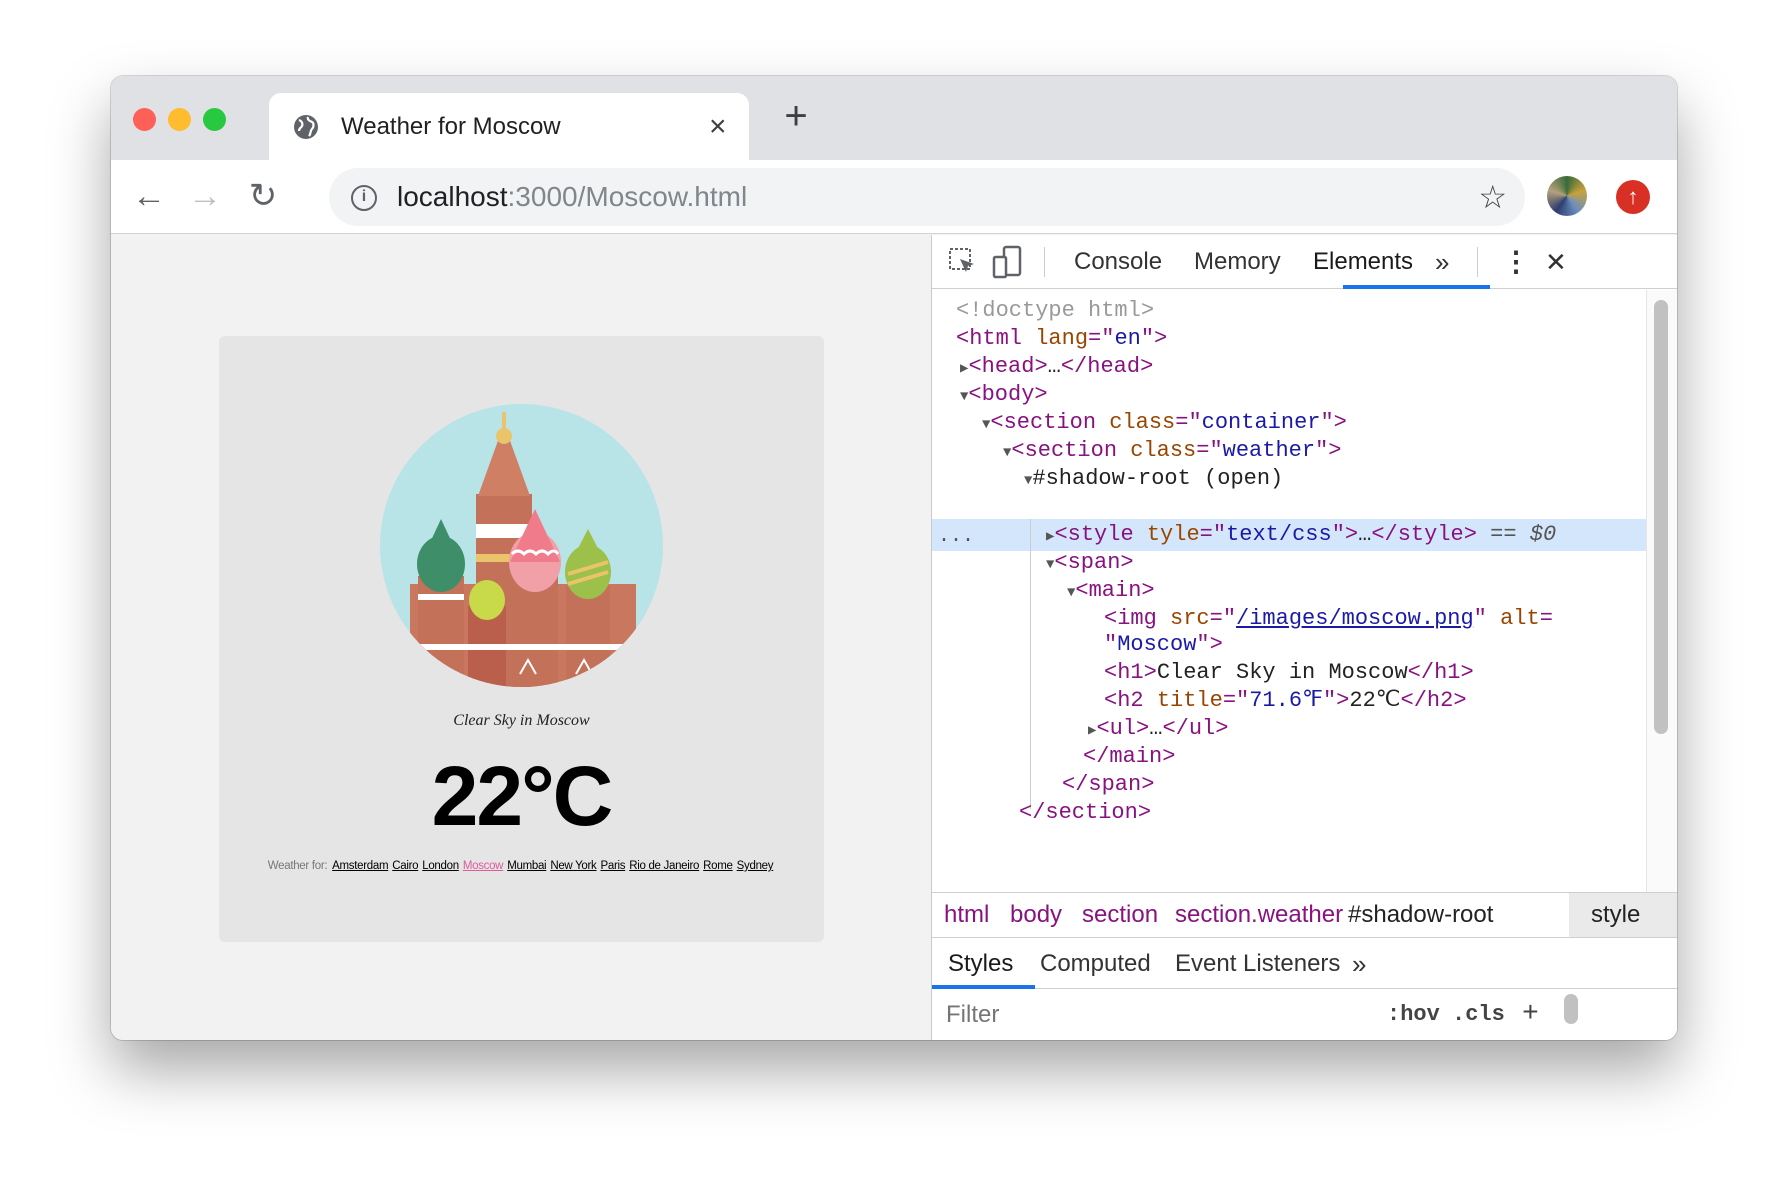 This screenshot has width=1788, height=1186. Describe the element at coordinates (1615, 915) in the screenshot. I see `breadcrumb-style: style` at that location.